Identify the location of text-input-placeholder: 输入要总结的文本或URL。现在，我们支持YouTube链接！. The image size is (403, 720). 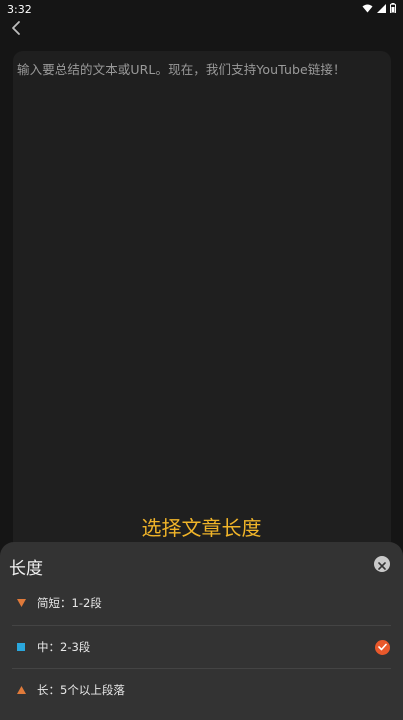
(181, 69).